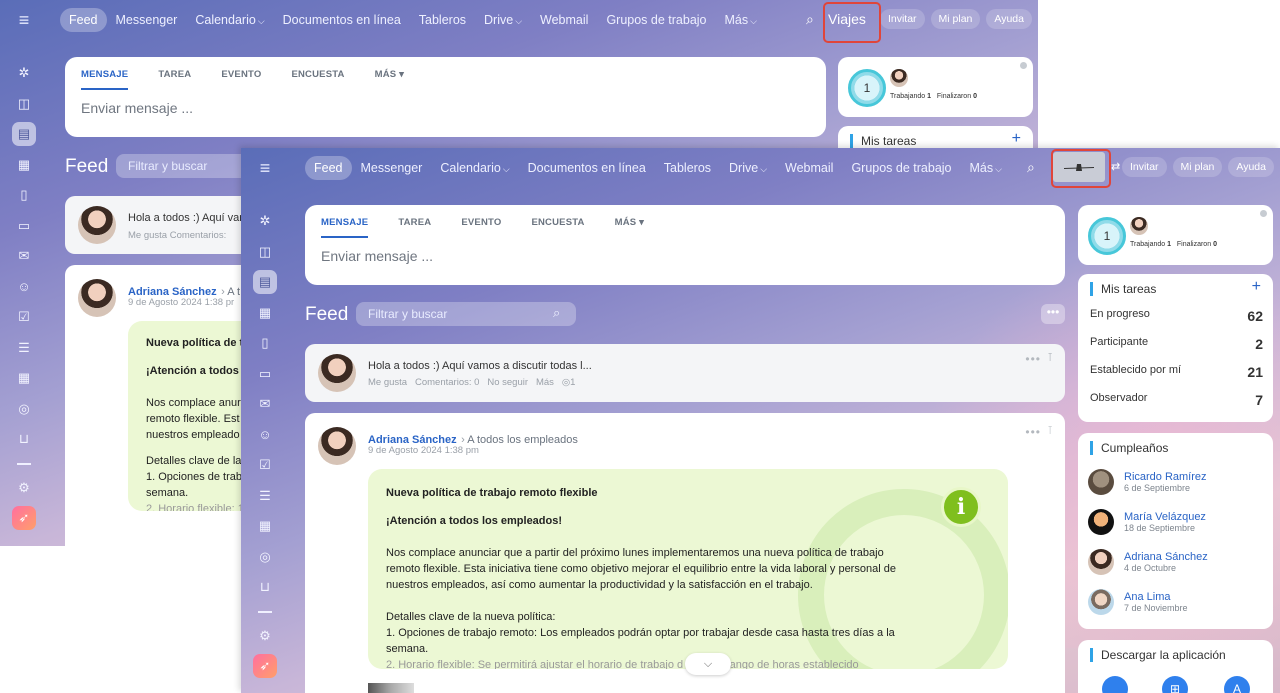 The width and height of the screenshot is (1280, 693). What do you see at coordinates (1147, 482) in the screenshot?
I see `birthday-item: Ricardo Ramírez 6 de Septiembre` at bounding box center [1147, 482].